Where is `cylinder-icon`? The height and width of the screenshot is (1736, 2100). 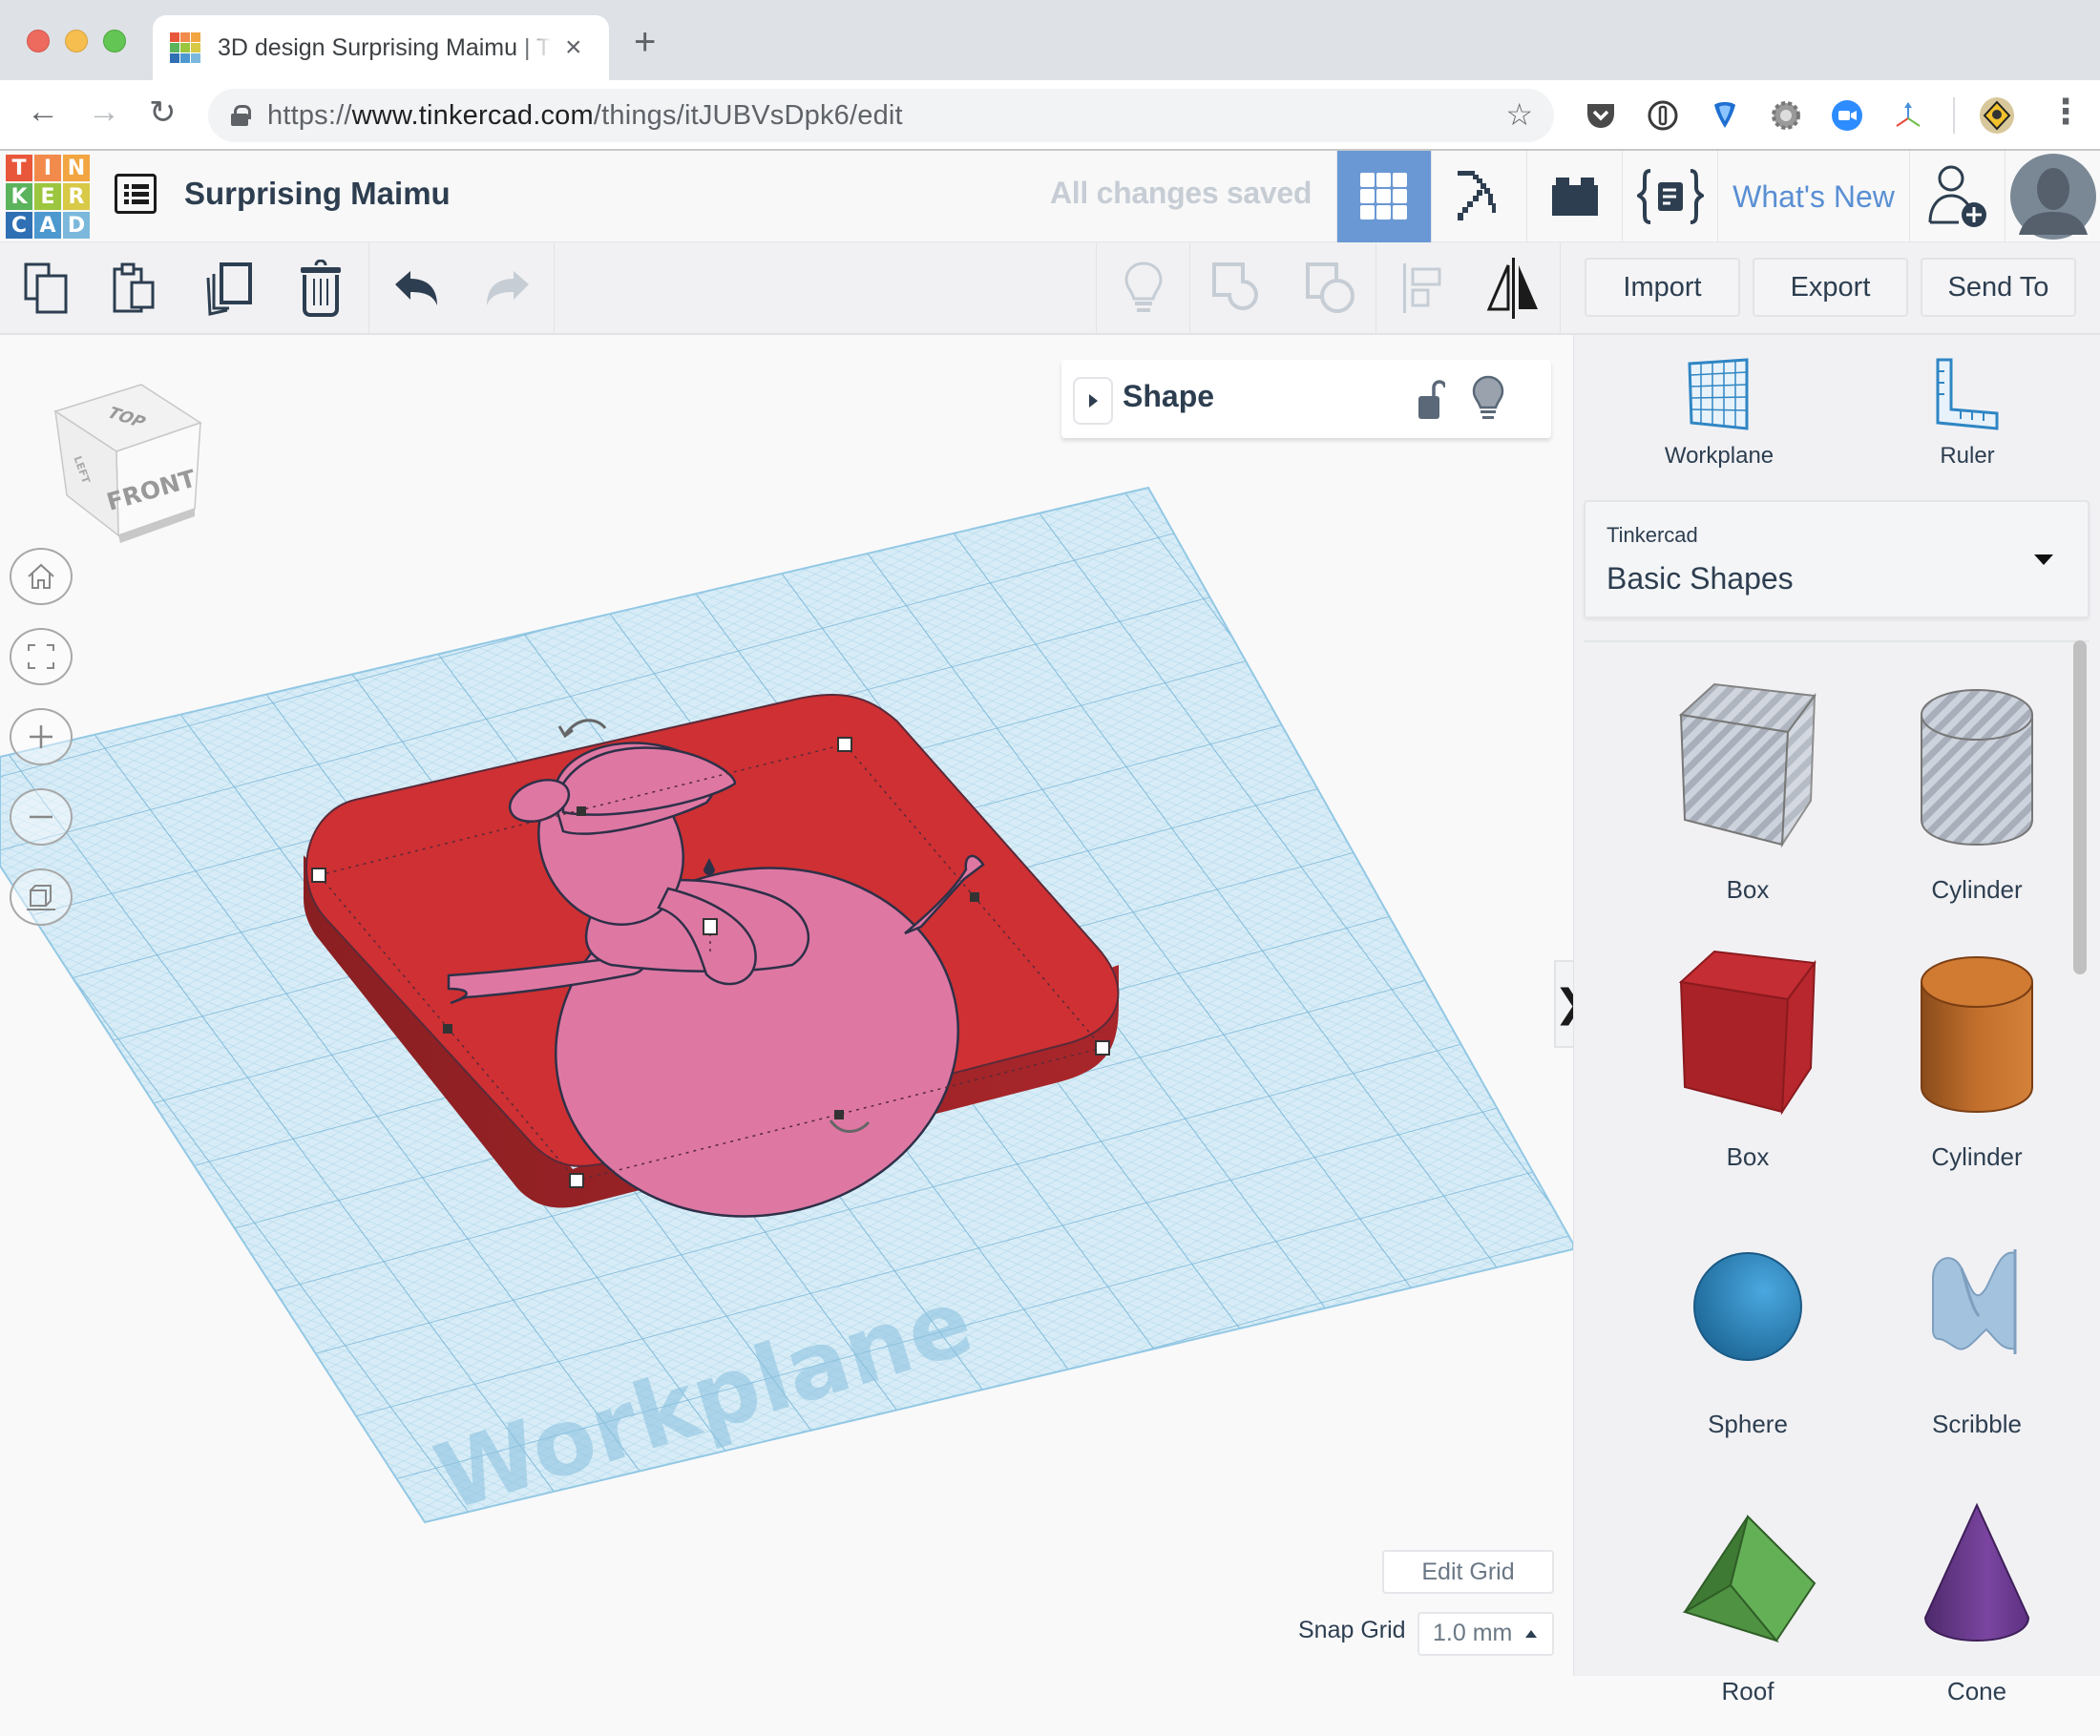 cylinder-icon is located at coordinates (1977, 1035).